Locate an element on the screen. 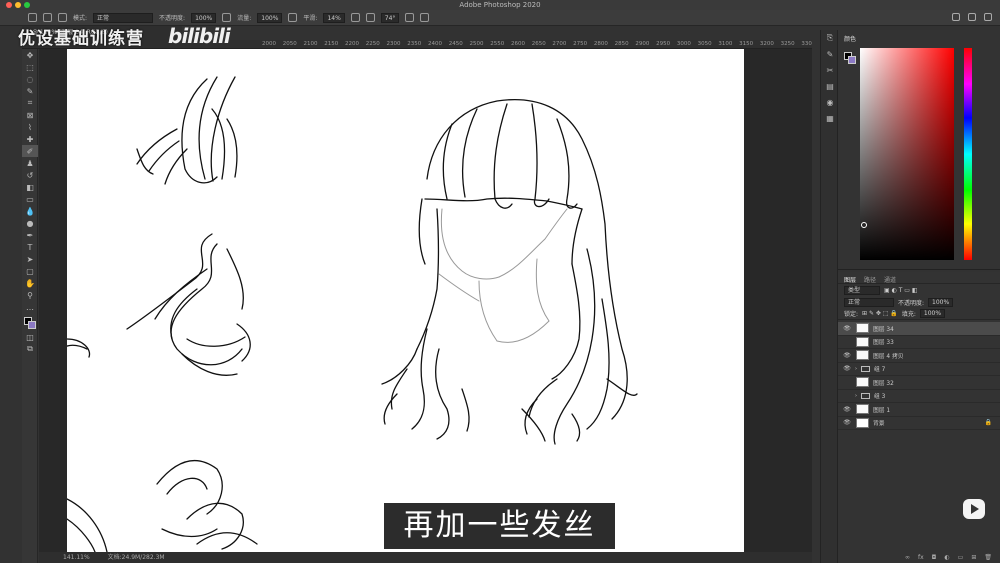  screen-mode-icon: ⧉ is located at coordinates (30, 349).